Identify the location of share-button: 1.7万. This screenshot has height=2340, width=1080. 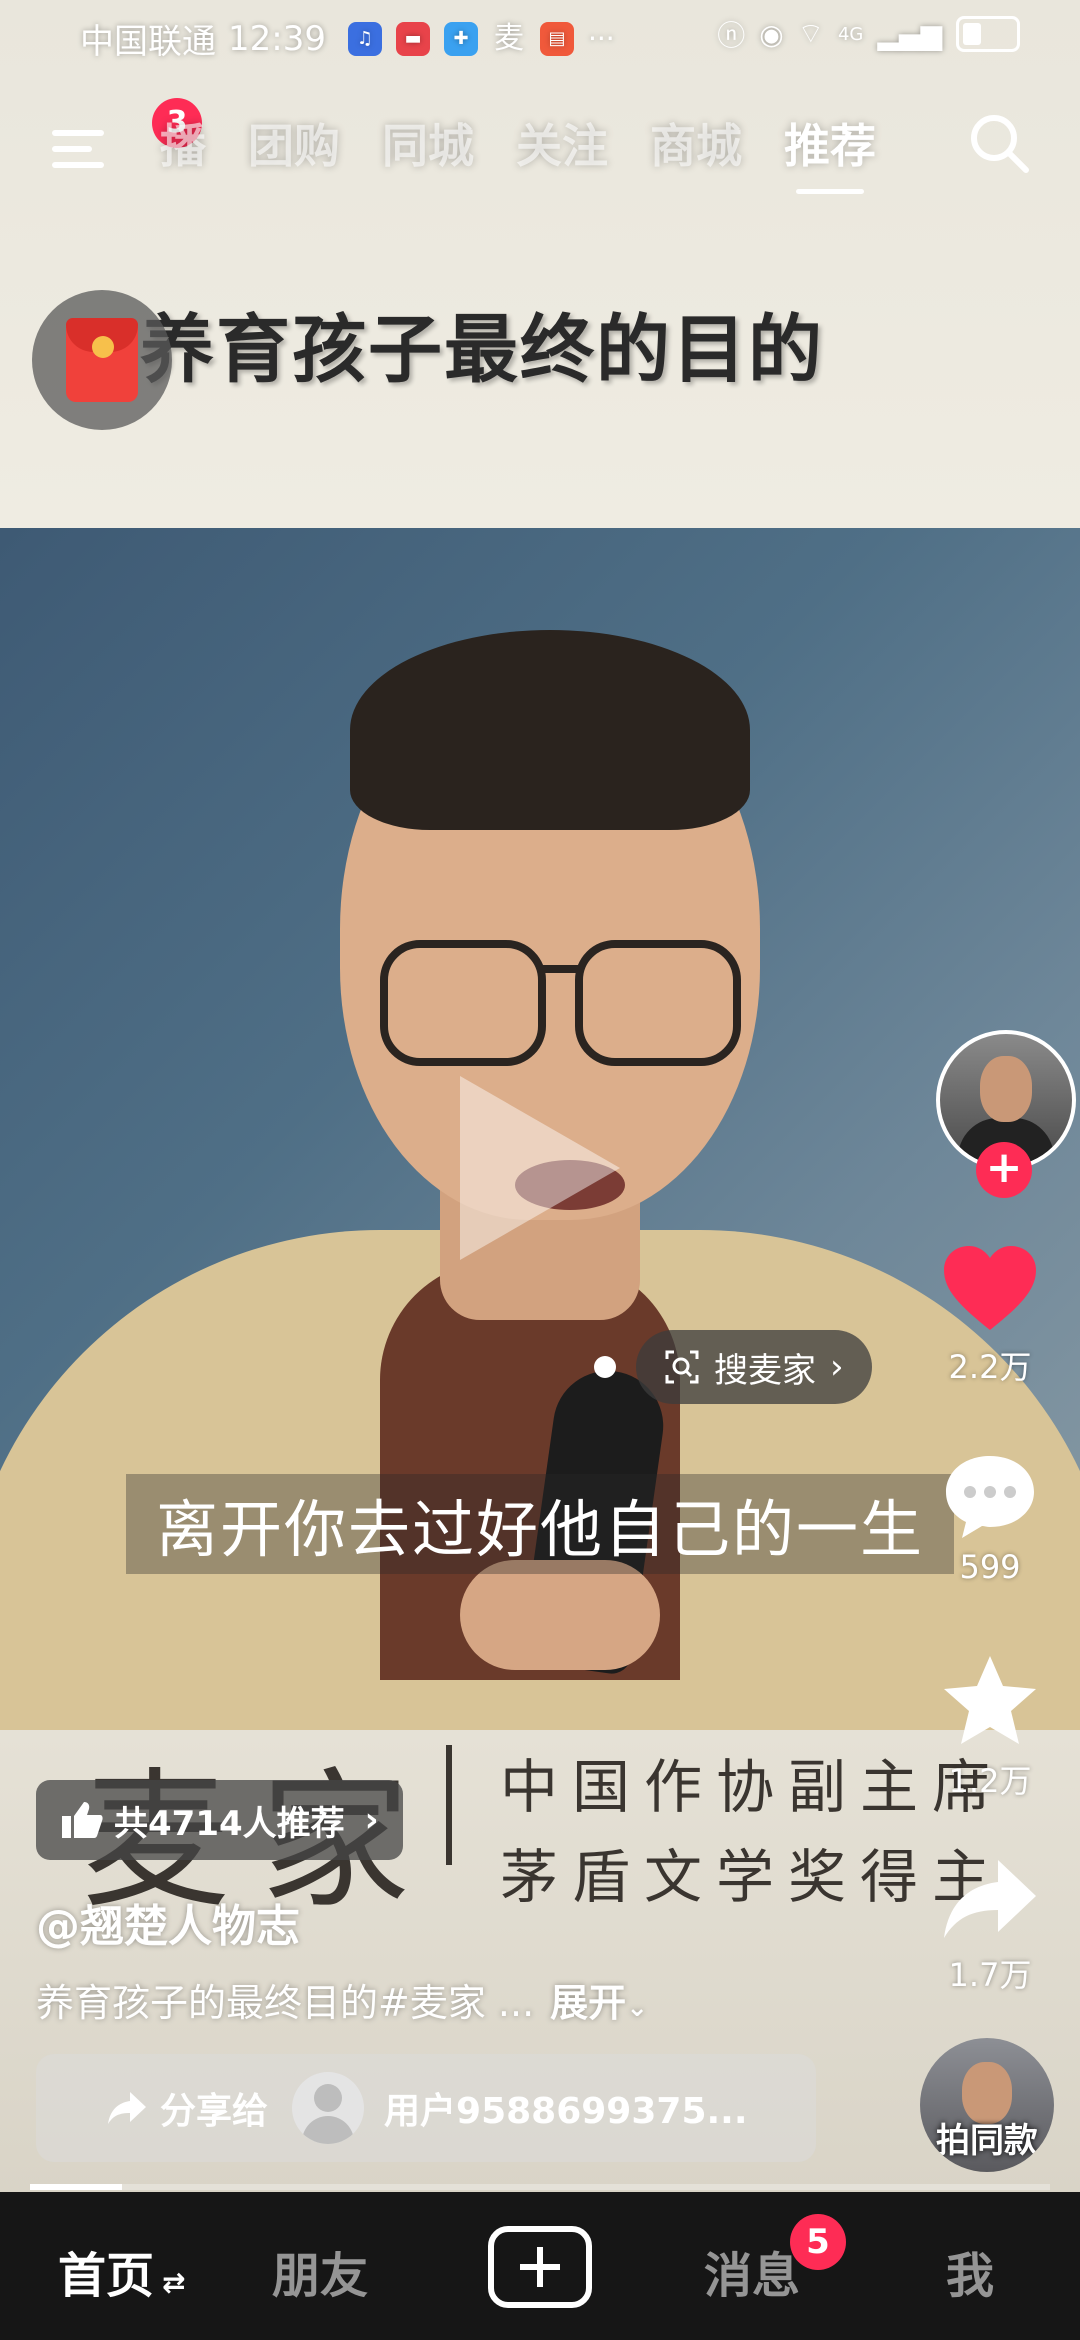
(990, 1926).